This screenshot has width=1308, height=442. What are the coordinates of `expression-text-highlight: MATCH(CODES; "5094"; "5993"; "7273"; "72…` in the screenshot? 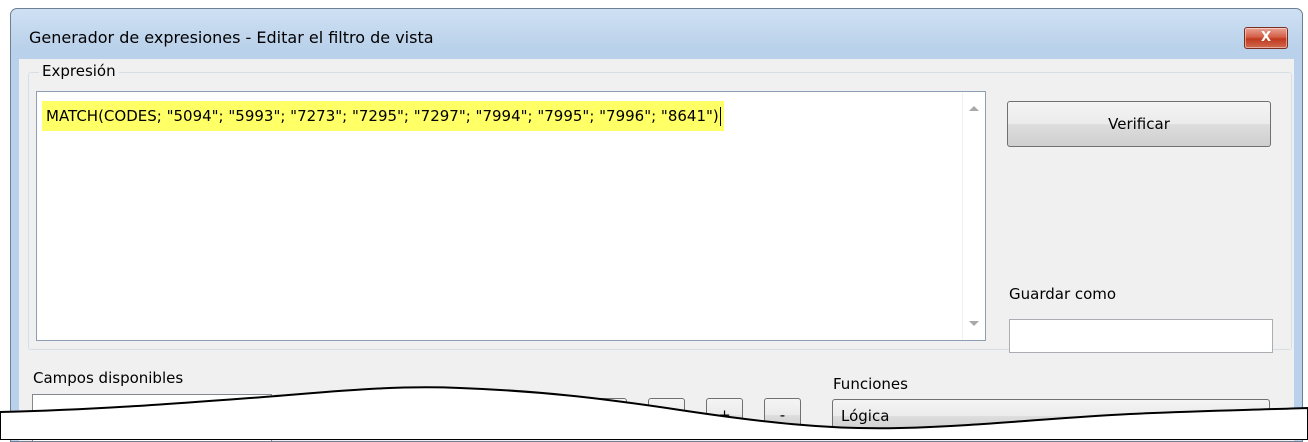 It's located at (383, 116).